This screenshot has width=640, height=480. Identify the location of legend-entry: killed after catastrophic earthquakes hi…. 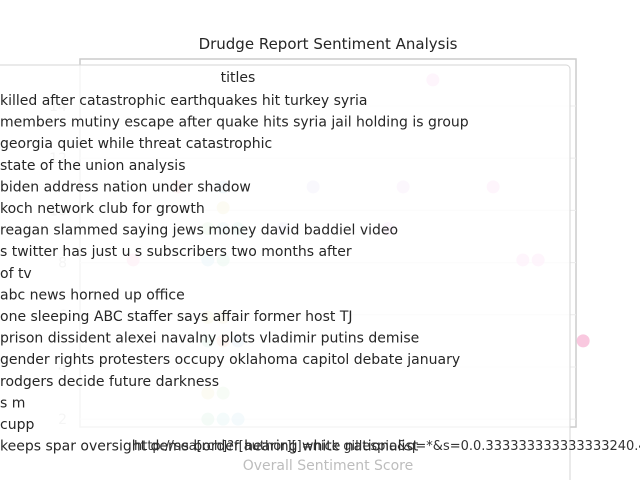
(183, 101).